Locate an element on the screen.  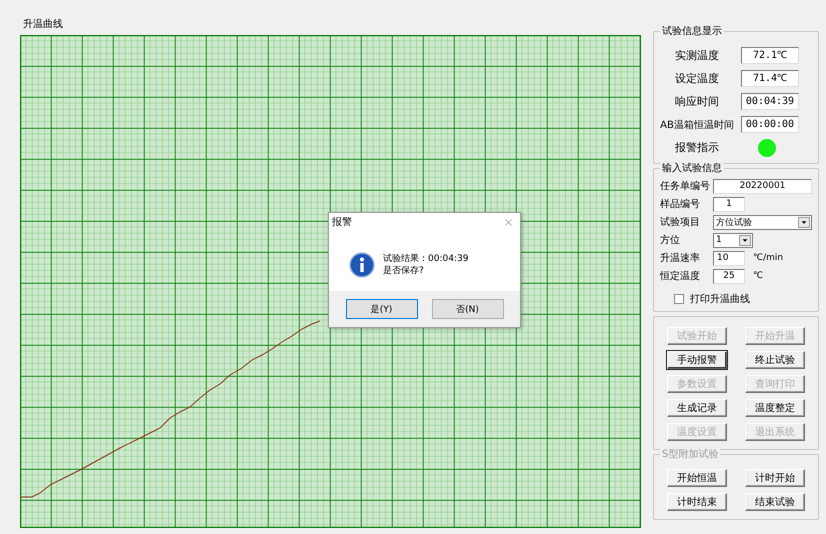
value-display: 72.1℃ is located at coordinates (770, 55).